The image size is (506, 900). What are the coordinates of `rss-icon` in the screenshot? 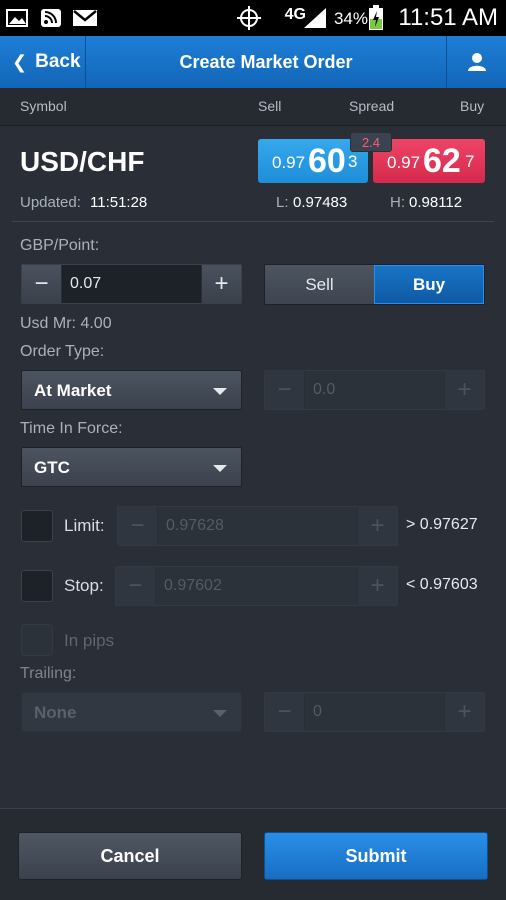 It's located at (51, 18).